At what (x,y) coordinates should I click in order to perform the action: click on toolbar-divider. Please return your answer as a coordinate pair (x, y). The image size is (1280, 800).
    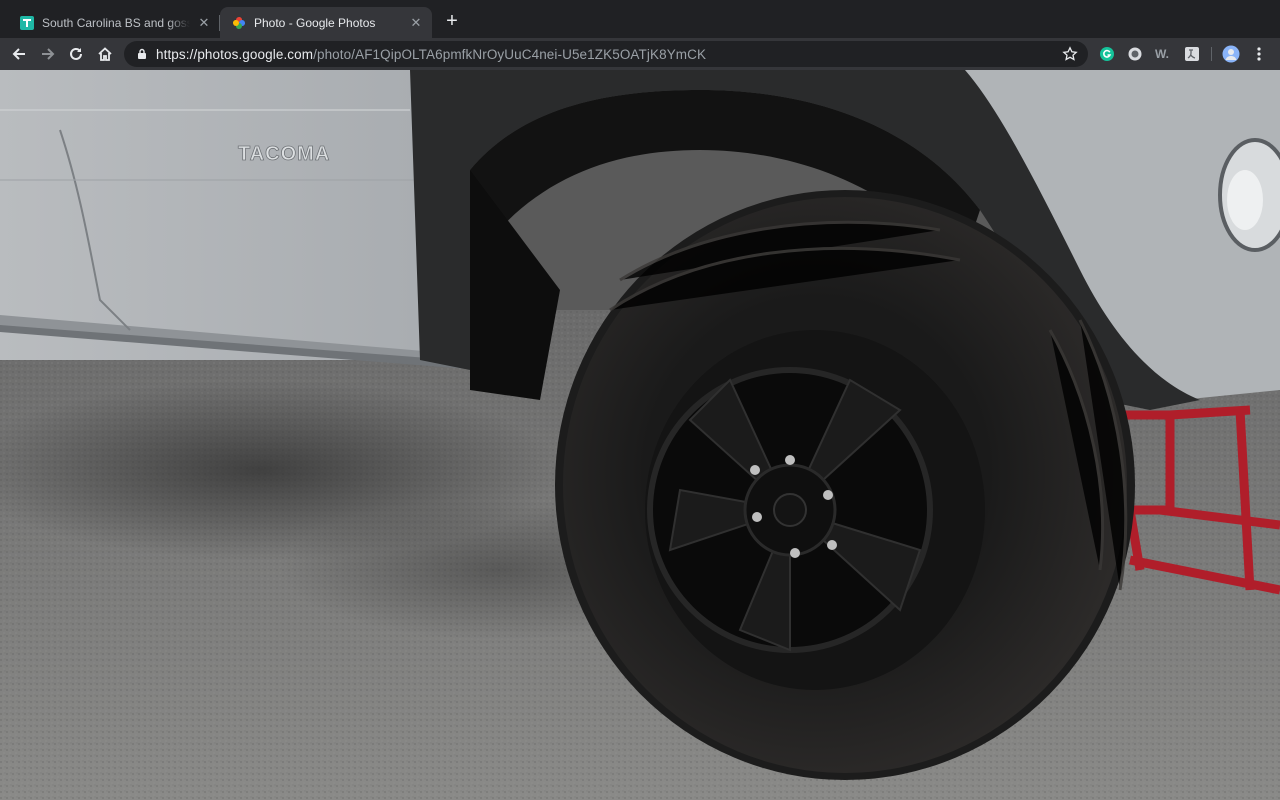
    Looking at the image, I should click on (1211, 54).